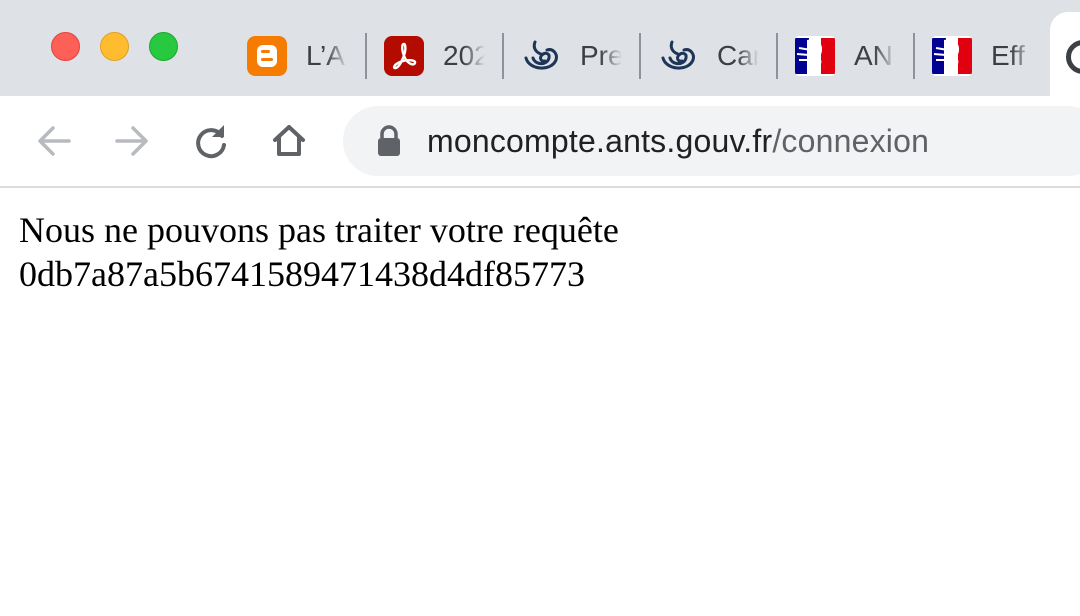 The height and width of the screenshot is (616, 1080). What do you see at coordinates (65, 46) in the screenshot?
I see `close-window-button` at bounding box center [65, 46].